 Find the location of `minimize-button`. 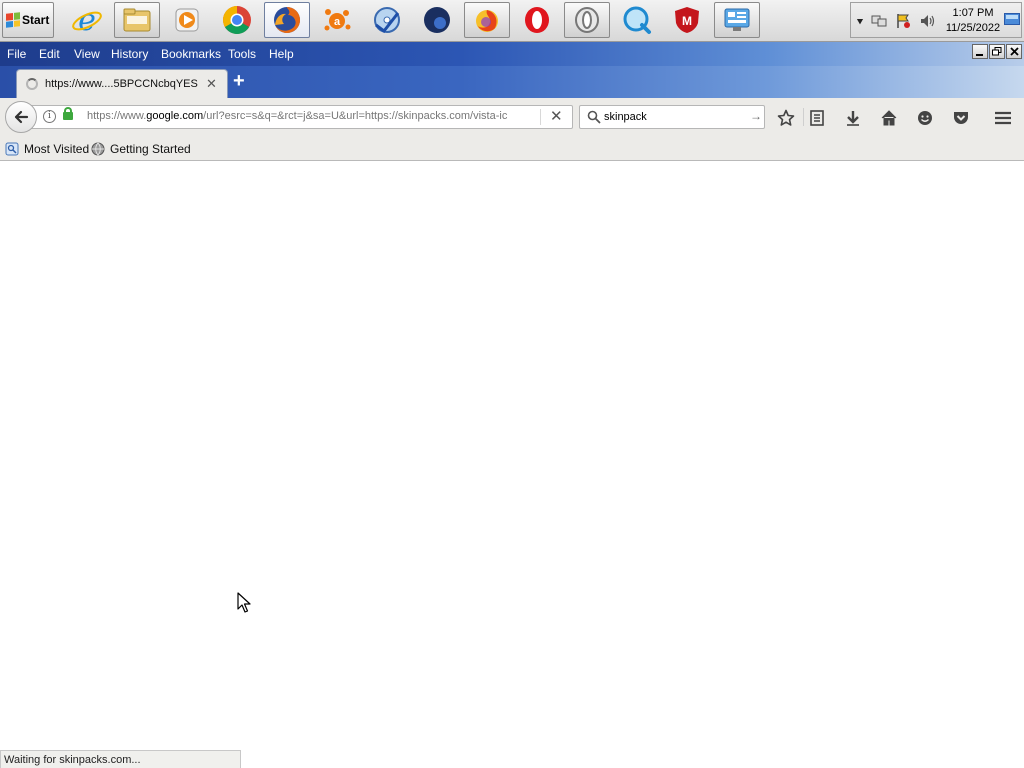

minimize-button is located at coordinates (980, 51).